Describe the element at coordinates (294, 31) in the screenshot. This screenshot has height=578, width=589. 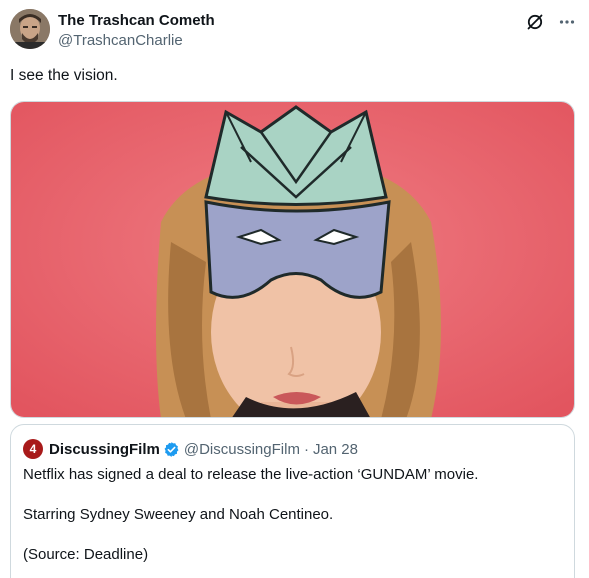
I see `tweet-header: The Trashcan Cometh @TrashcanCharlie` at that location.